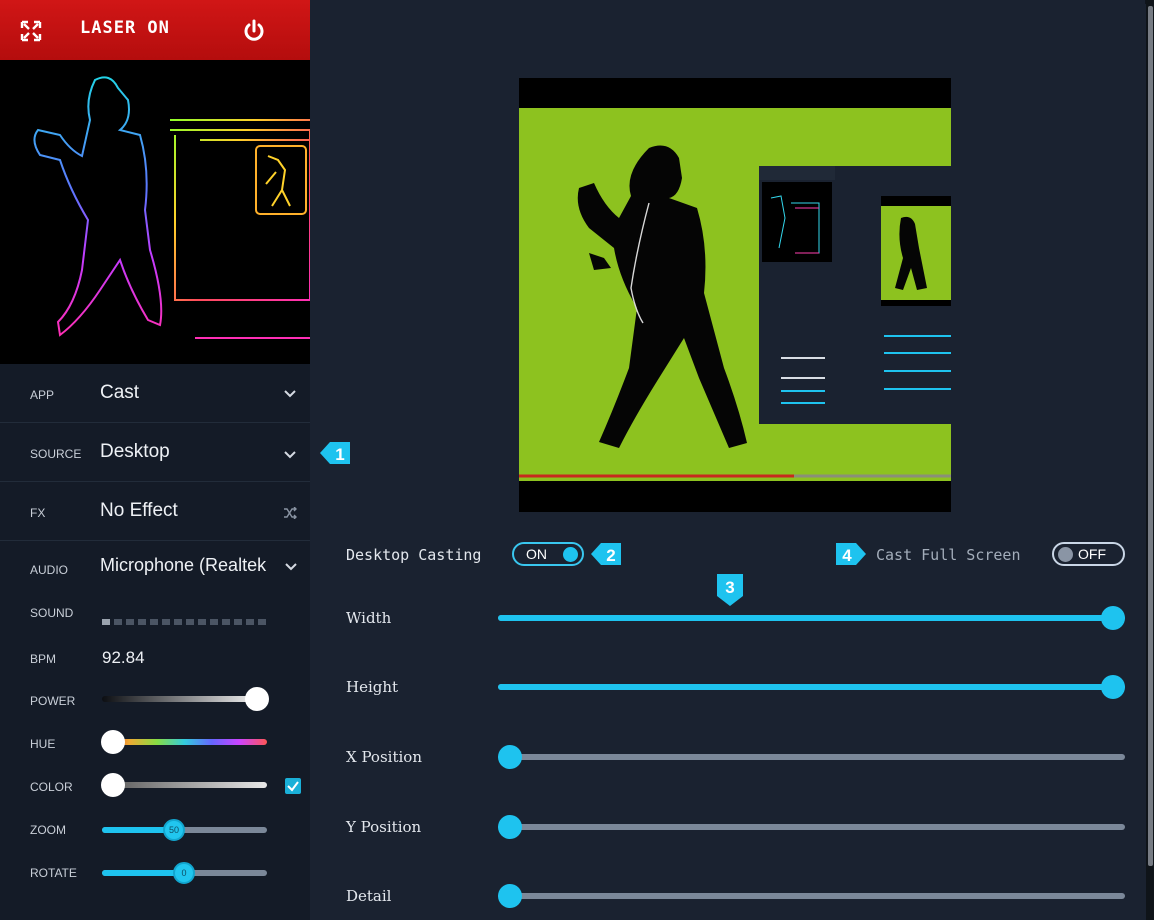 The width and height of the screenshot is (1154, 920). What do you see at coordinates (290, 513) in the screenshot?
I see `shuffle-icon` at bounding box center [290, 513].